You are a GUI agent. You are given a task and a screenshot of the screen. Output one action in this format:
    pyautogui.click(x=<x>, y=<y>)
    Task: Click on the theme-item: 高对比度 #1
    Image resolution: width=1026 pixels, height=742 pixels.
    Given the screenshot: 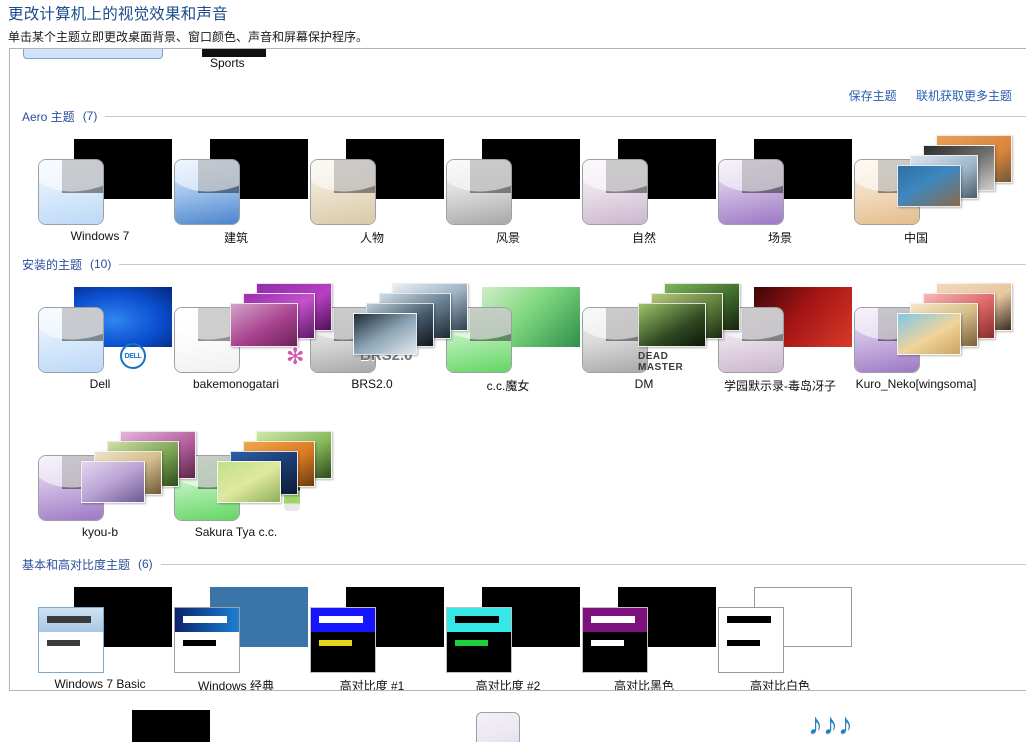 What is the action you would take?
    pyautogui.click(x=372, y=635)
    